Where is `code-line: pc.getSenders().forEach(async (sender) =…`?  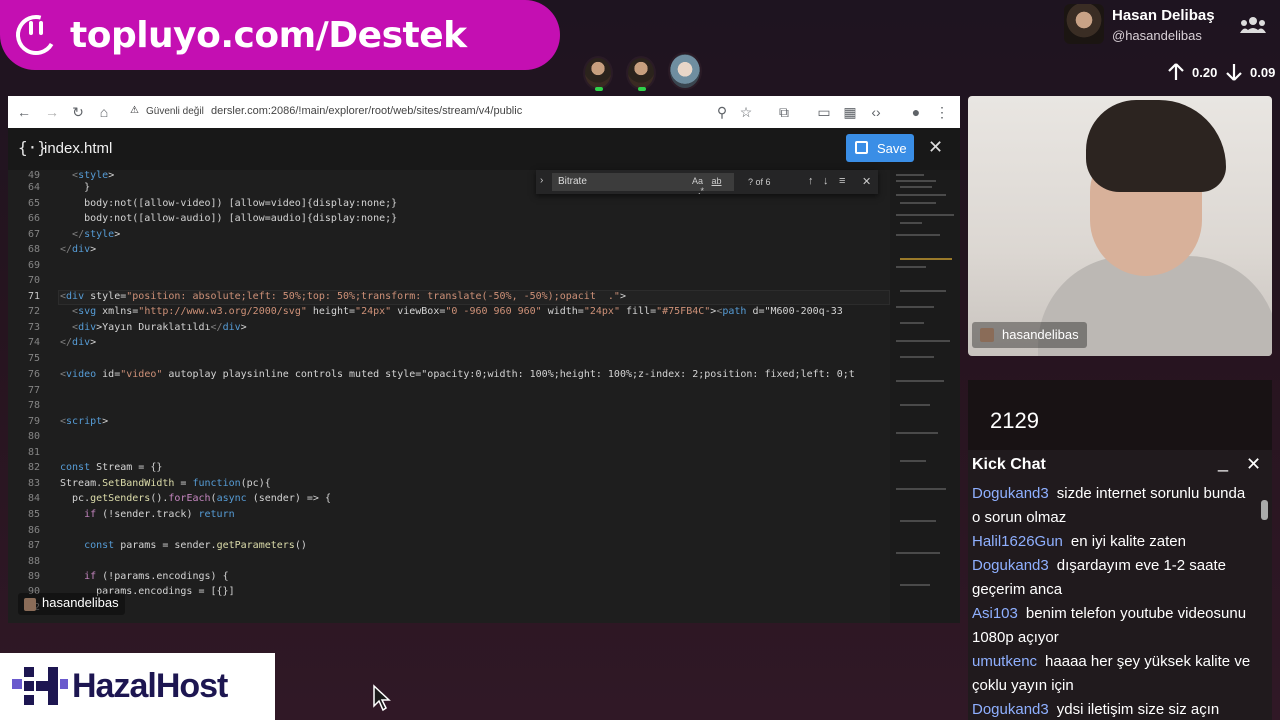 code-line: pc.getSenders().forEach(async (sender) =… is located at coordinates (195, 498).